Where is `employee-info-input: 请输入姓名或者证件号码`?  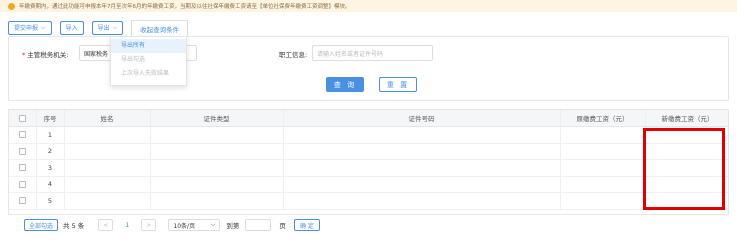 employee-info-input: 请输入姓名或者证件号码 is located at coordinates (372, 53).